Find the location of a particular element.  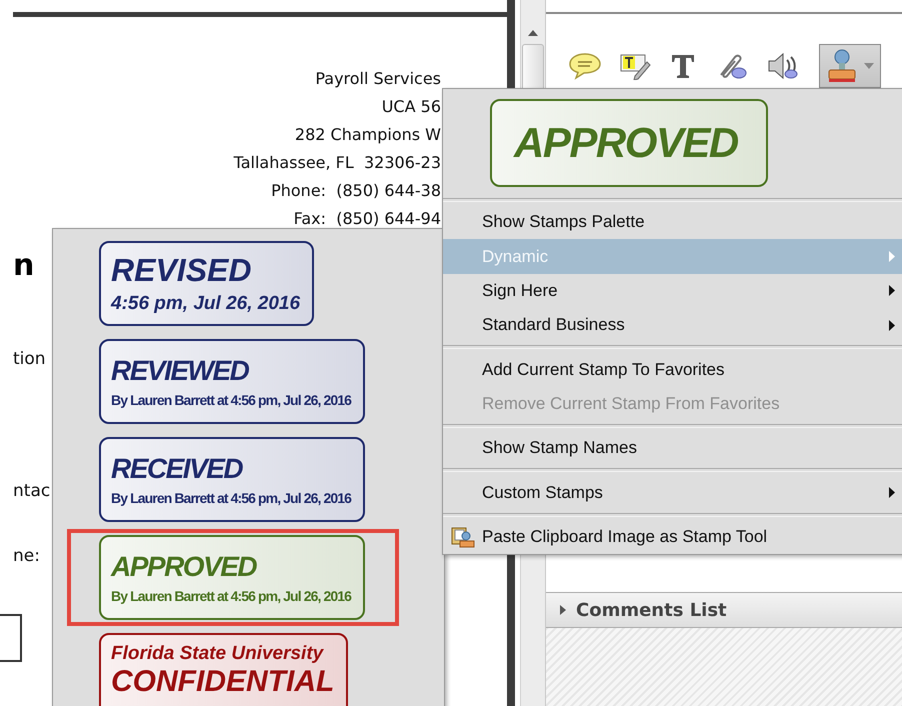

caret-icon is located at coordinates (869, 66).